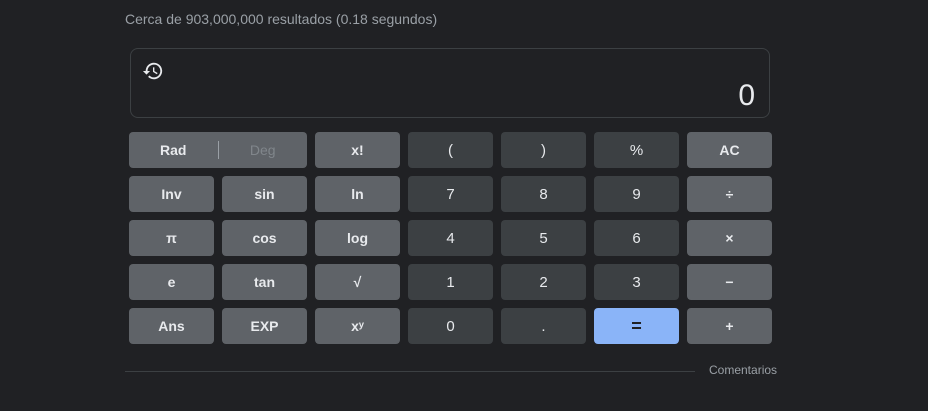 This screenshot has height=411, width=928. Describe the element at coordinates (746, 95) in the screenshot. I see `display-value: 0` at that location.